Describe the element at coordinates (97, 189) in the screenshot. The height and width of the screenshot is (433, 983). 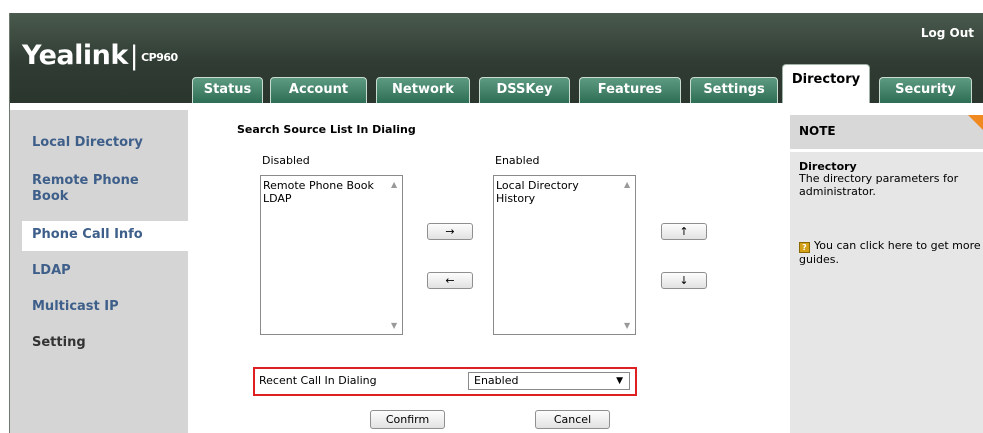
I see `sidebar-item-remote-phone-book: Remote Phone Book` at that location.